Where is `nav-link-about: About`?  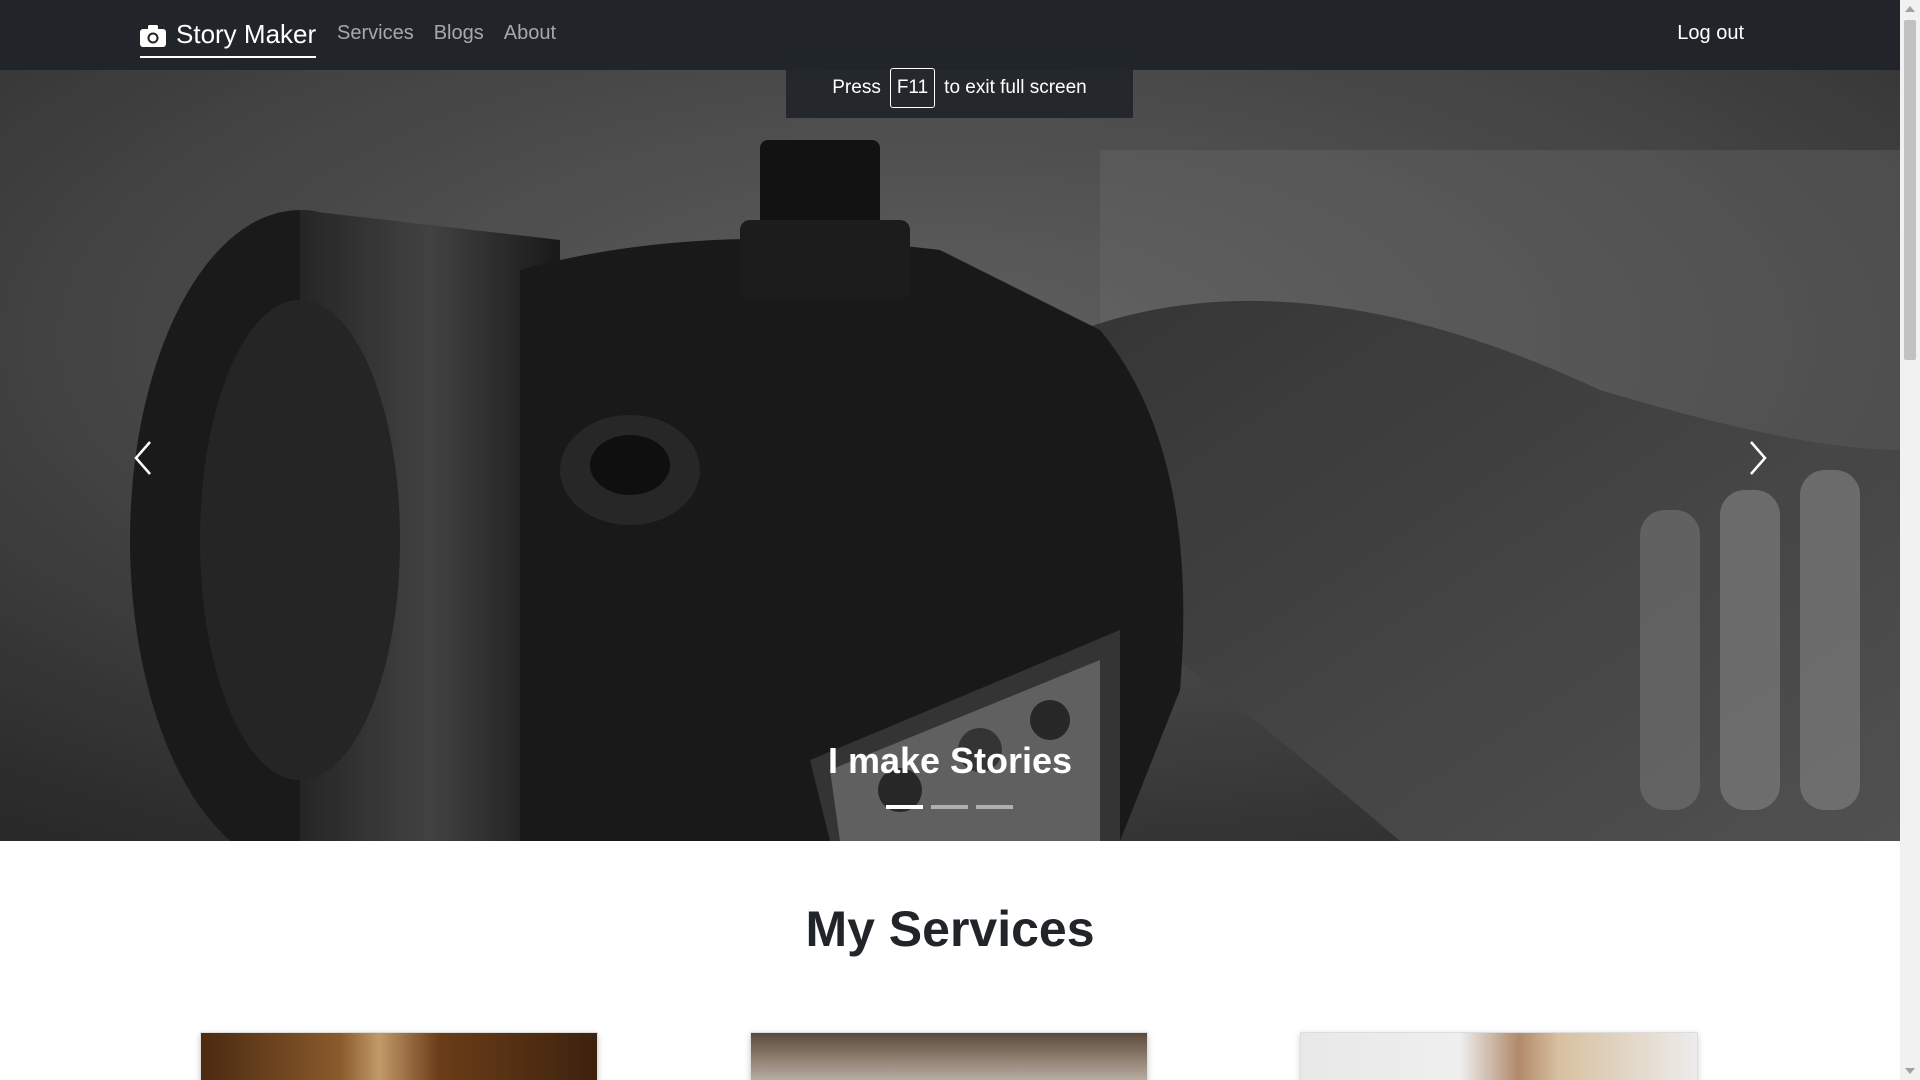
nav-link-about: About is located at coordinates (530, 33).